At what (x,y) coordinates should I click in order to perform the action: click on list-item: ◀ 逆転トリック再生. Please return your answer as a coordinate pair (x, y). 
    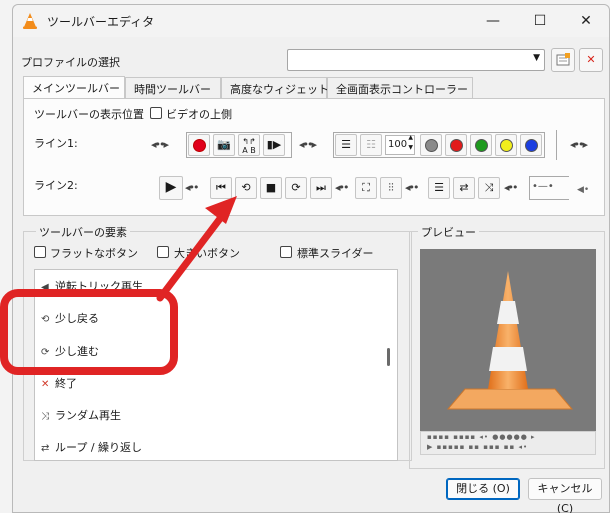
    Looking at the image, I should click on (92, 287).